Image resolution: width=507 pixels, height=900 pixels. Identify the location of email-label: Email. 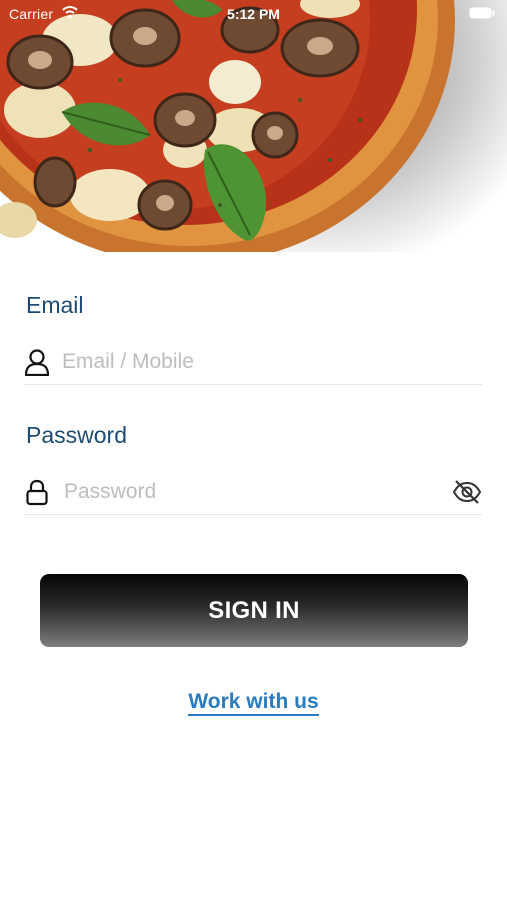
(55, 305).